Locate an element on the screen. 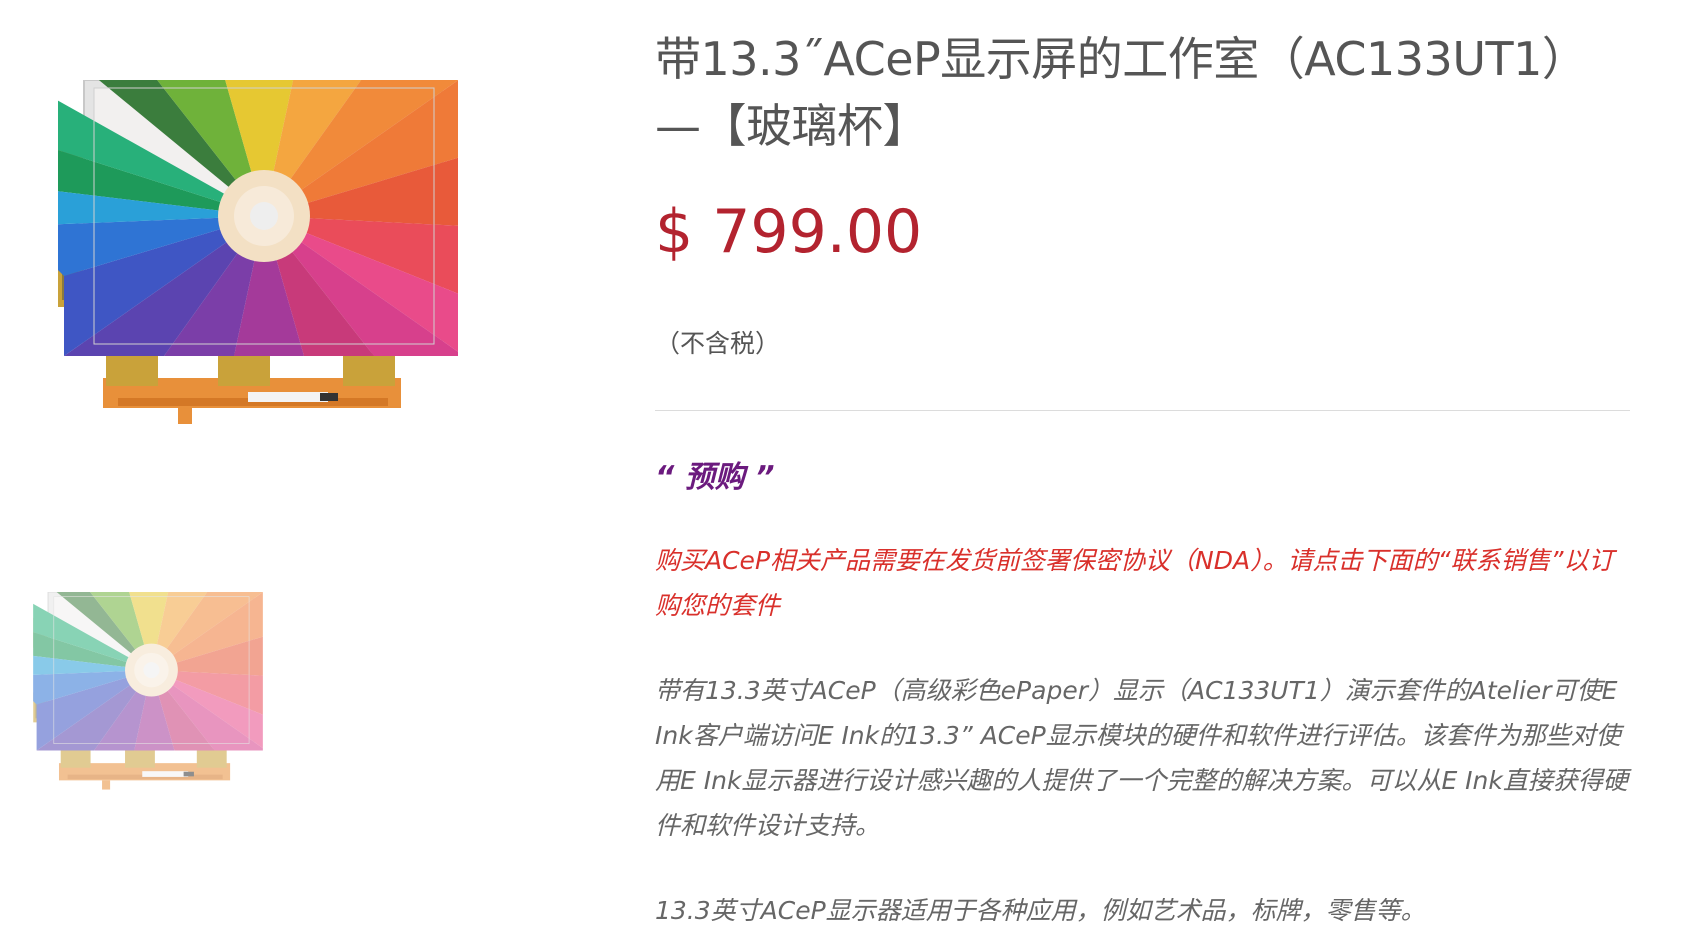  acep-display-pencils-thumbnail is located at coordinates (148, 692).